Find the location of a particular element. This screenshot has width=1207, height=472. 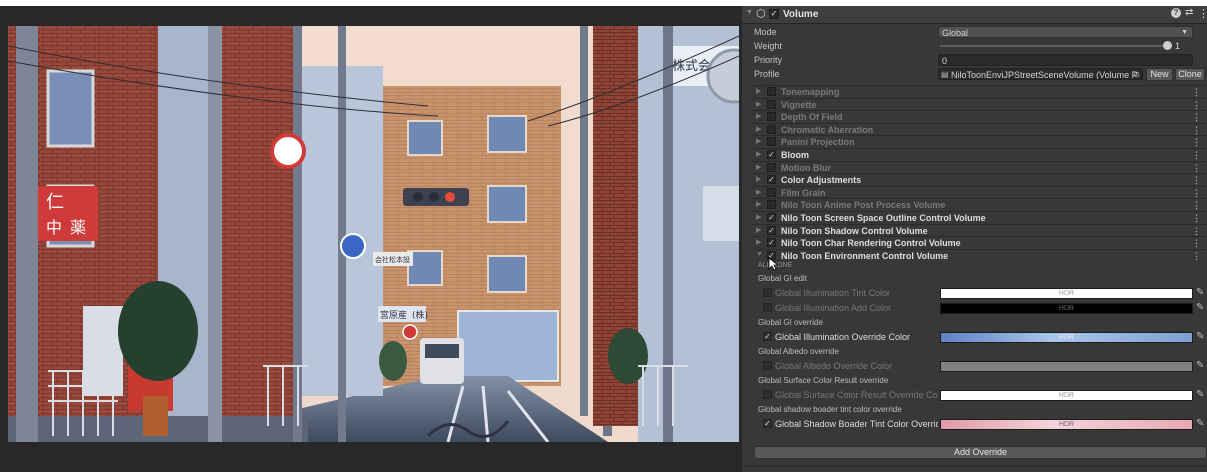

property-label: Global Shadow Boader Tint Color Override is located at coordinates (856, 424).